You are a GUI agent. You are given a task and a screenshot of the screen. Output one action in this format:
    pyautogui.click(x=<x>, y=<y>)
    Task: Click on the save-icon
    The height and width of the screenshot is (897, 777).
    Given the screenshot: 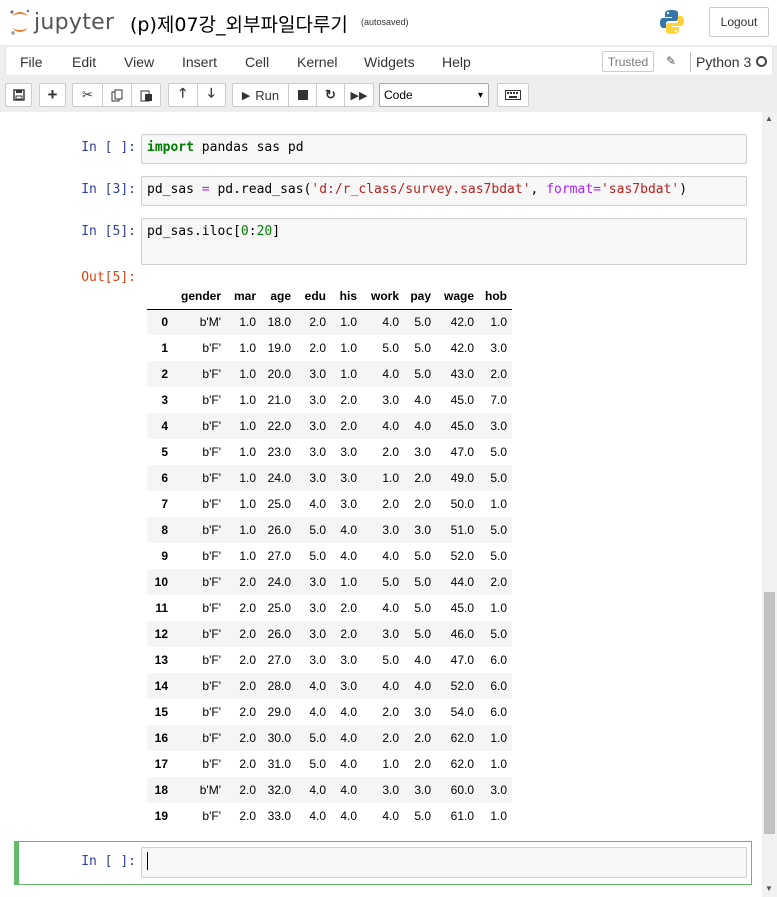 What is the action you would take?
    pyautogui.click(x=18, y=95)
    